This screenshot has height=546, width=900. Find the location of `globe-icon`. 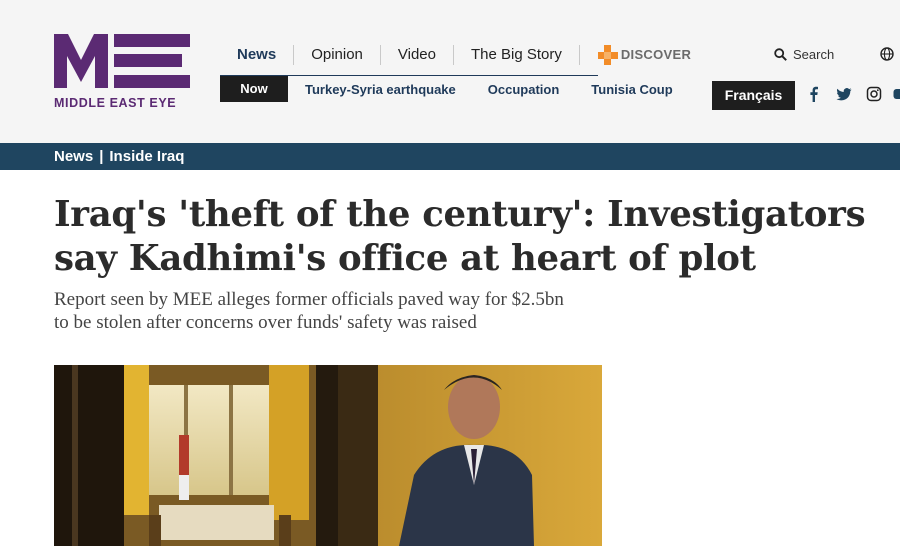

globe-icon is located at coordinates (887, 54).